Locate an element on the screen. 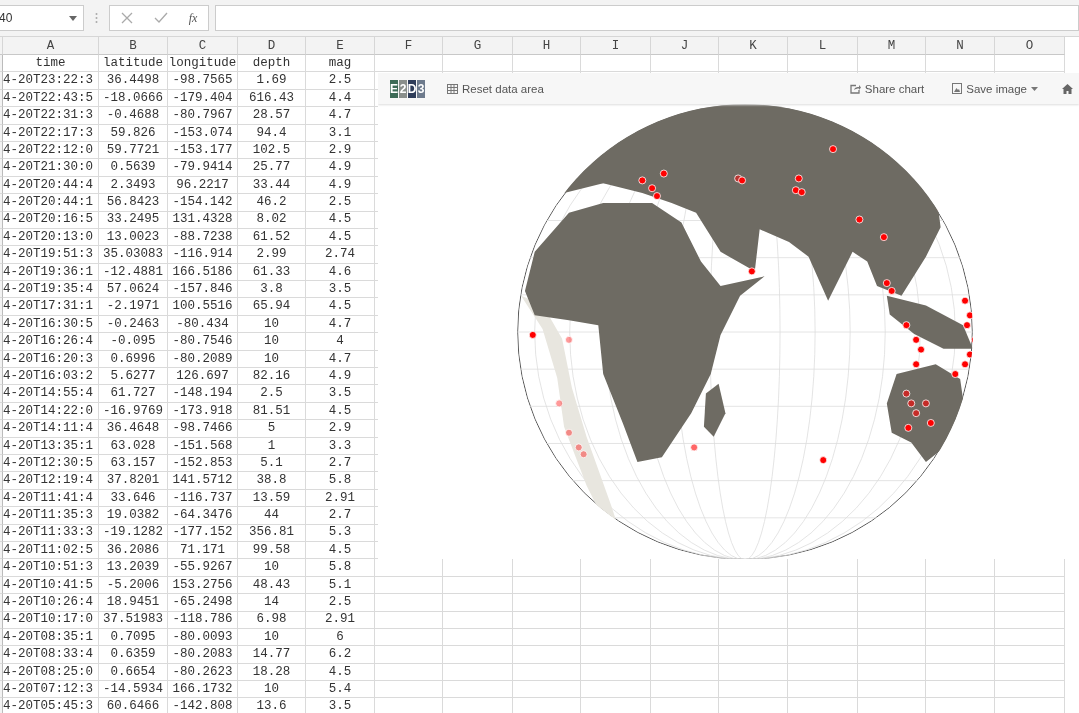 The image size is (1079, 713). column-header: E is located at coordinates (340, 46).